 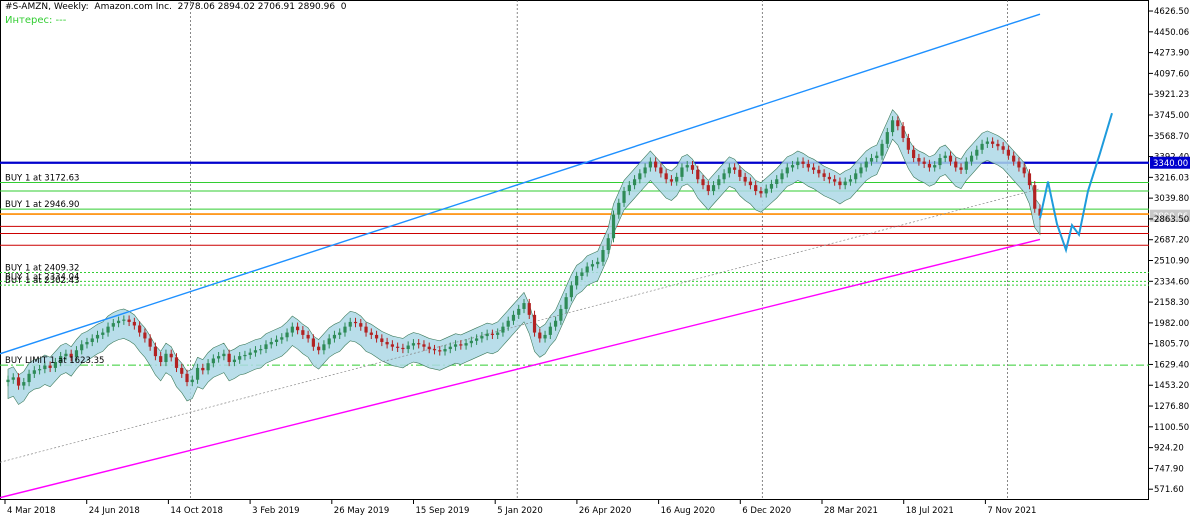 I want to click on order-level-label: BUY 1 at 2302.43, so click(x=42, y=281).